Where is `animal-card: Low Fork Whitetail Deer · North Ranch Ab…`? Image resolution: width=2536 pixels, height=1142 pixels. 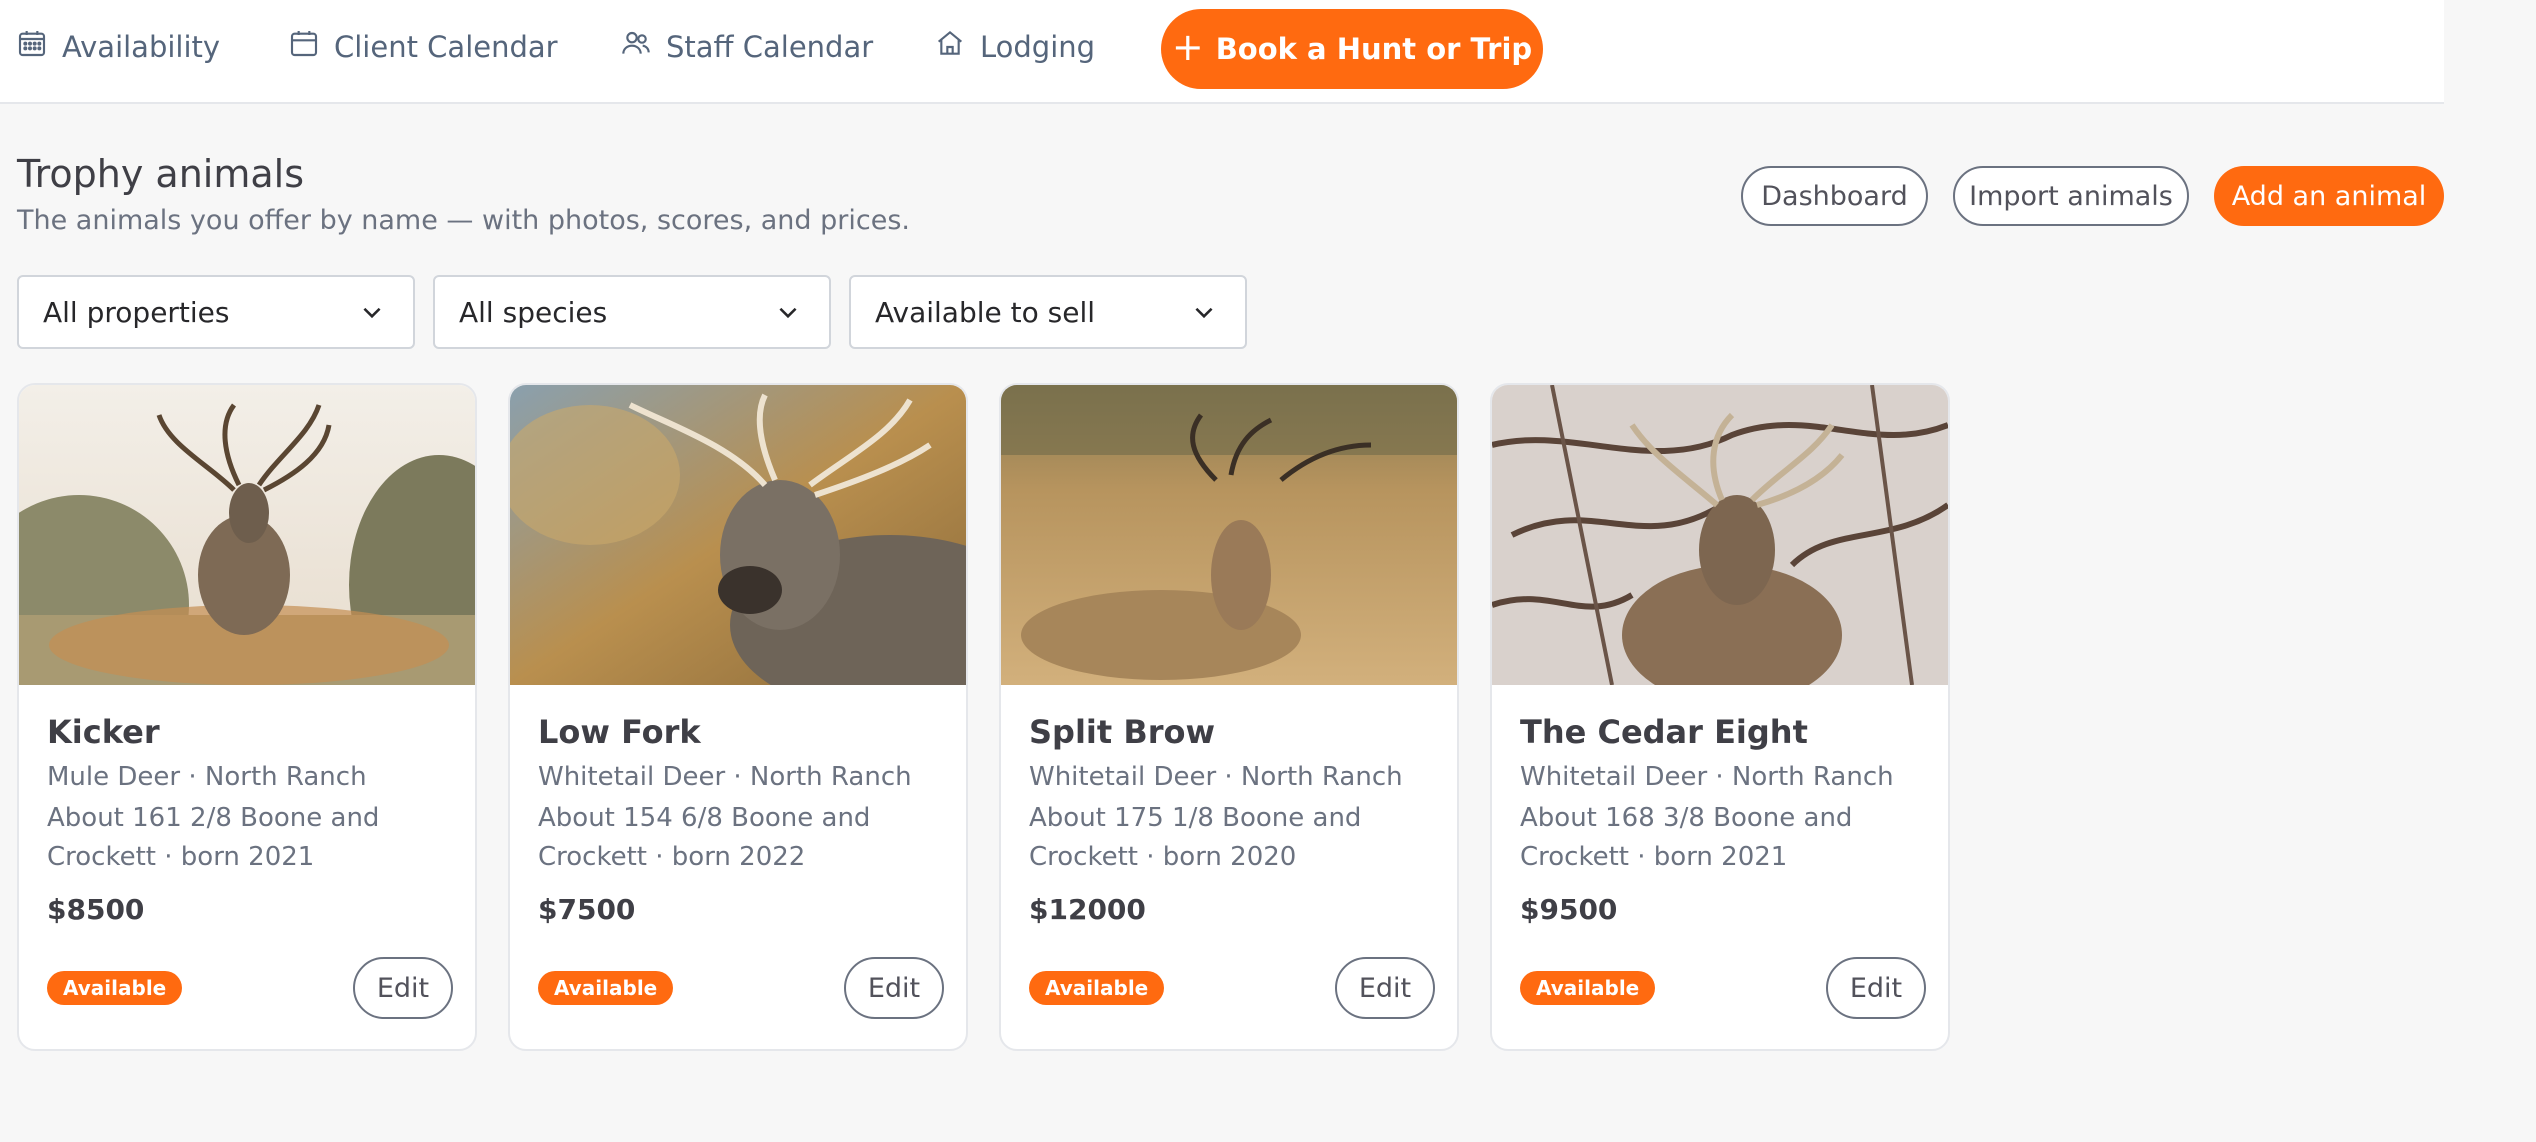
animal-card: Low Fork Whitetail Deer · North Ranch Ab… is located at coordinates (738, 717).